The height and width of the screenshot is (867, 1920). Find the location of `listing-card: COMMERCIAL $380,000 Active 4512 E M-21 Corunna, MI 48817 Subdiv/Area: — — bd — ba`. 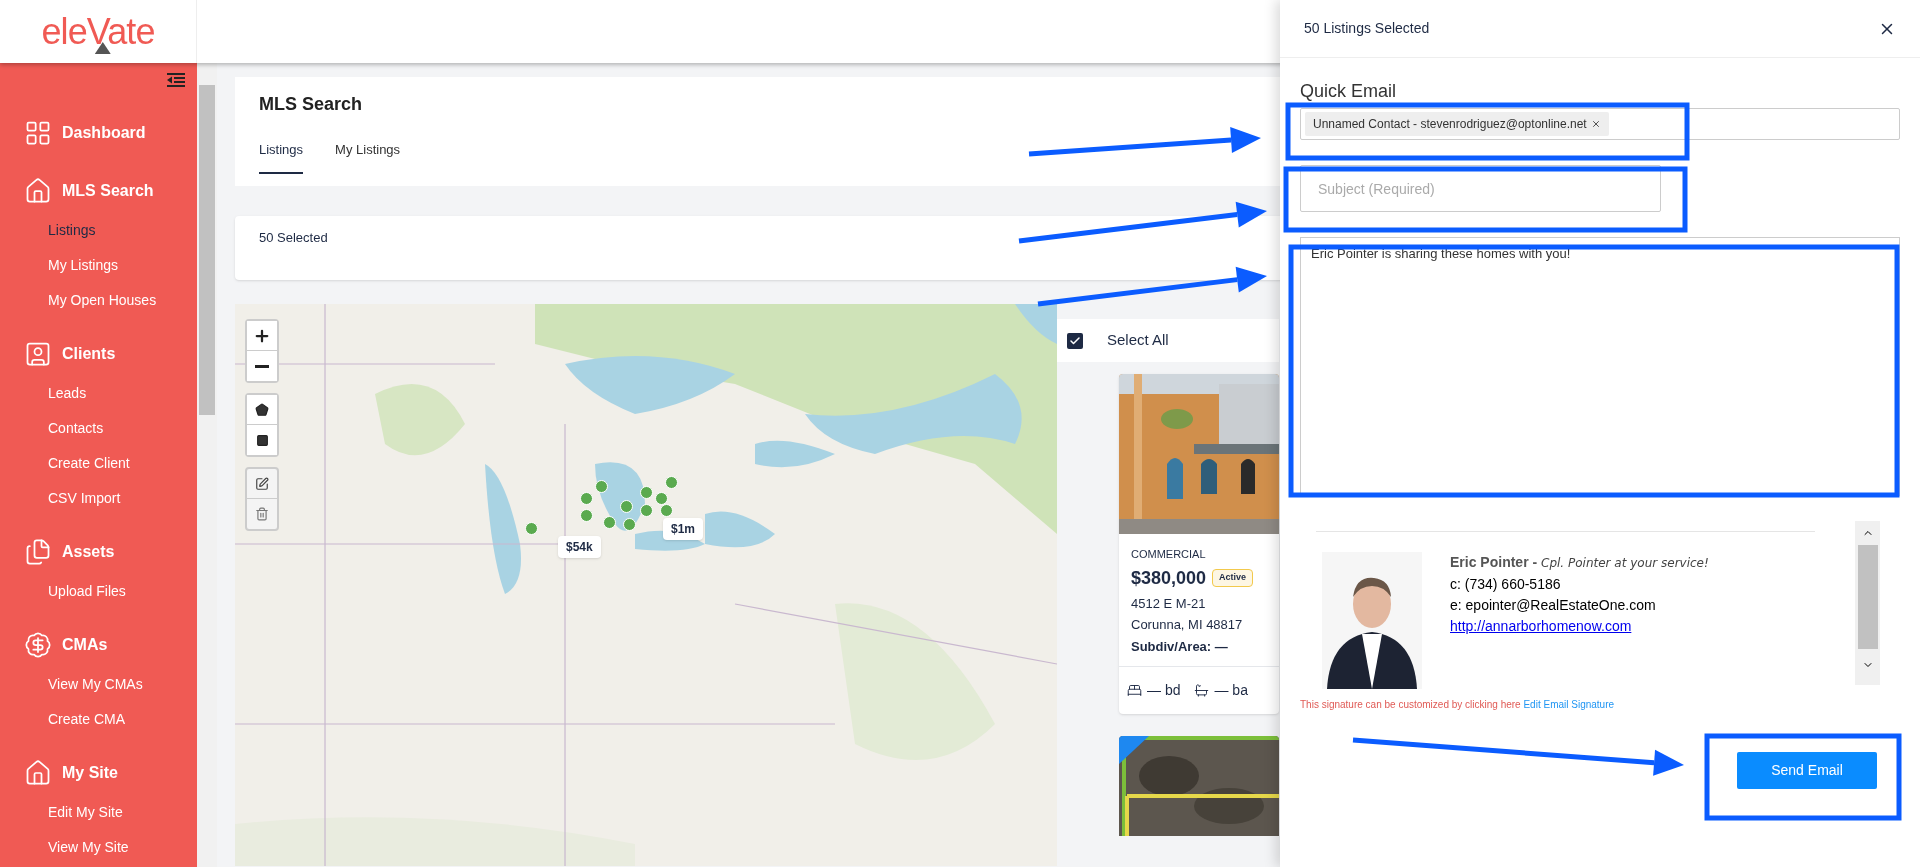

listing-card: COMMERCIAL $380,000 Active 4512 E M-21 Corunna, MI 48817 Subdiv/Area: — — bd — ba is located at coordinates (1199, 544).